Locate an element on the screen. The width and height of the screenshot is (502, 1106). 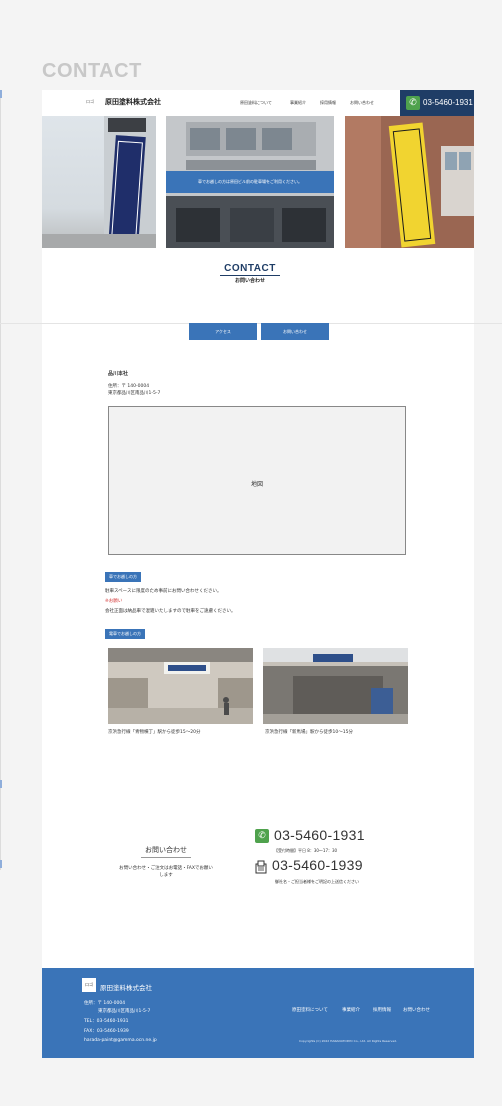
header-tel-number: 03-5460-1931 is located at coordinates (448, 102).